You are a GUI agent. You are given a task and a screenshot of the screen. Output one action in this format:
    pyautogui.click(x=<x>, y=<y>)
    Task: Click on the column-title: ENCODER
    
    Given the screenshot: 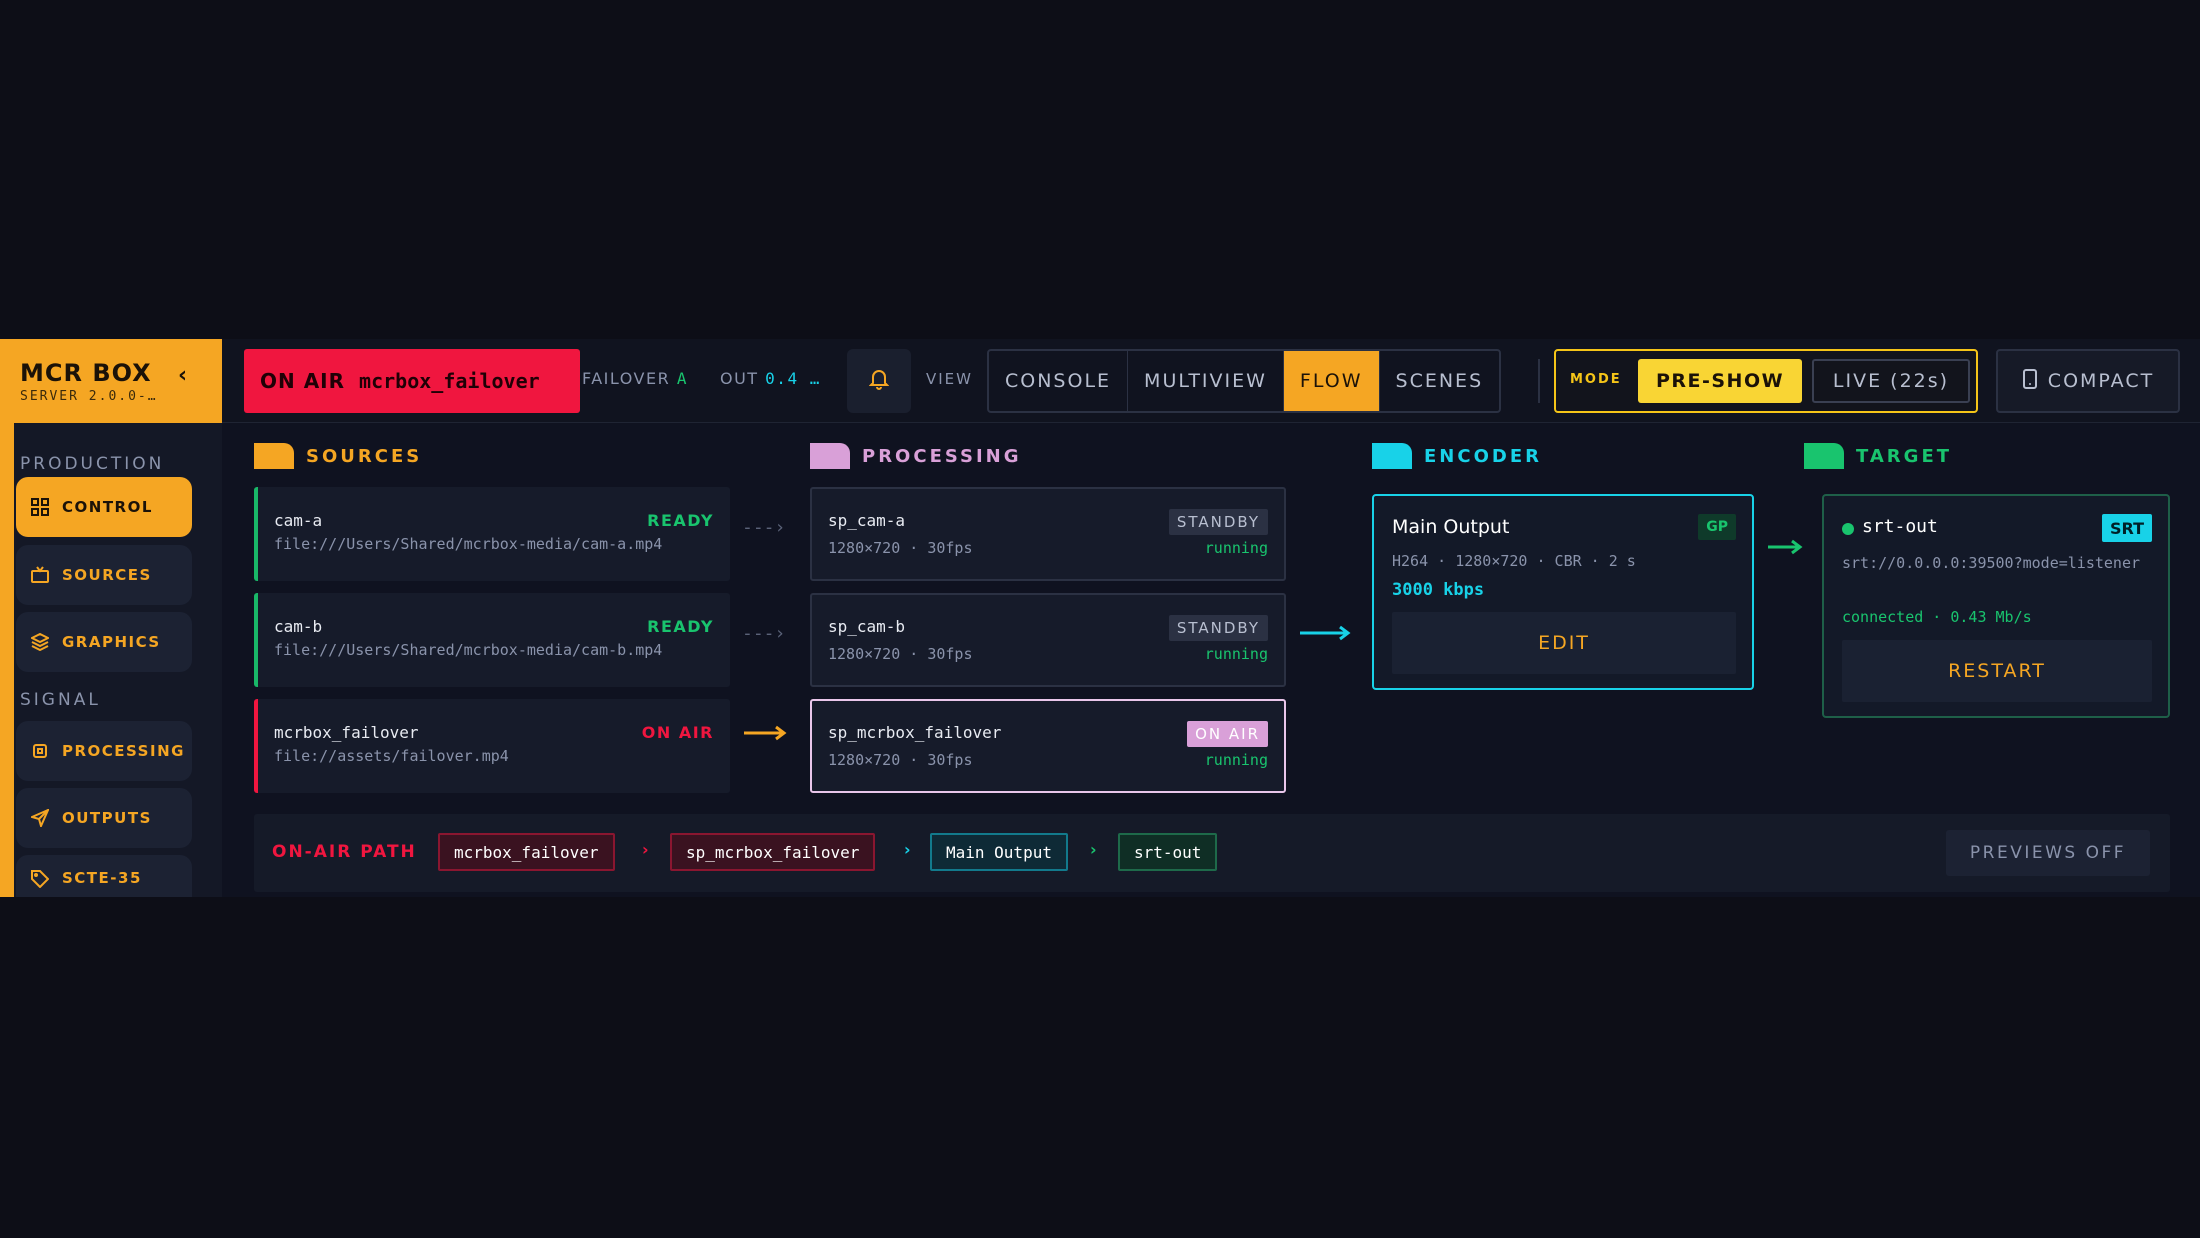 What is the action you would take?
    pyautogui.click(x=1483, y=456)
    